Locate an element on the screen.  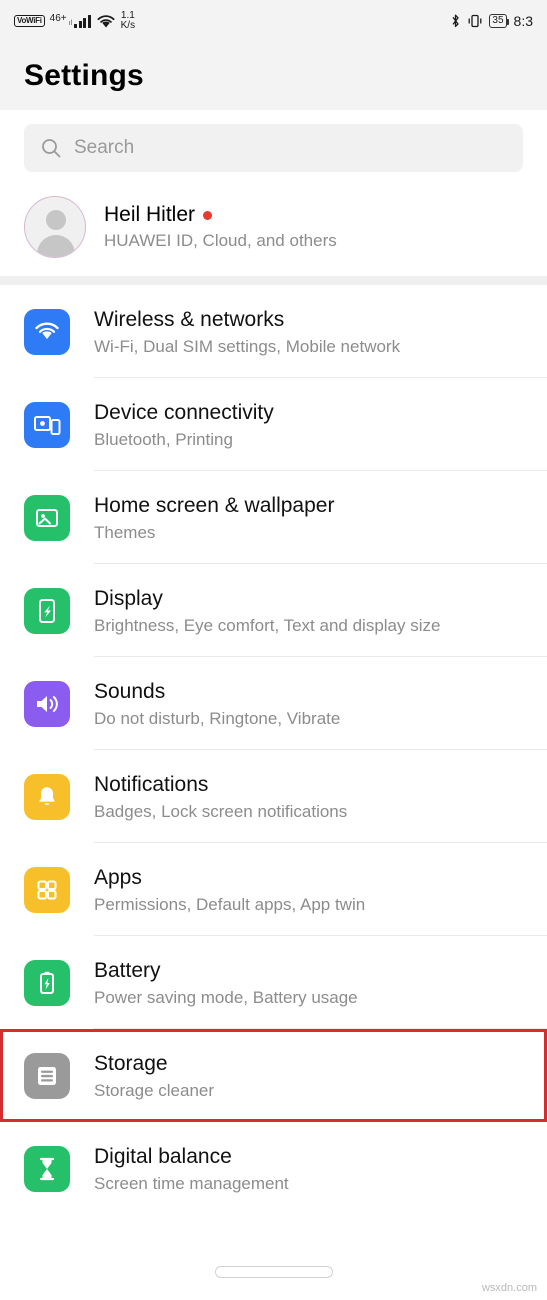
settings-item-sub: Permissions, Default apps, App twin is located at coordinates (230, 904).